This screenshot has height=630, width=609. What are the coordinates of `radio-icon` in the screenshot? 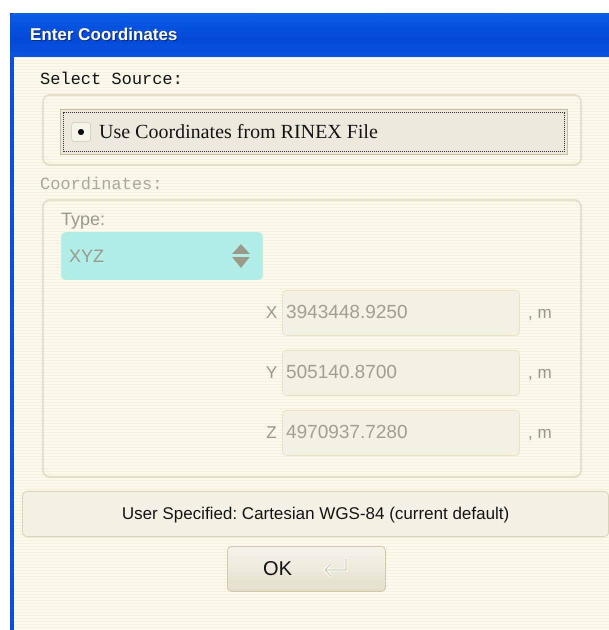 It's located at (81, 132).